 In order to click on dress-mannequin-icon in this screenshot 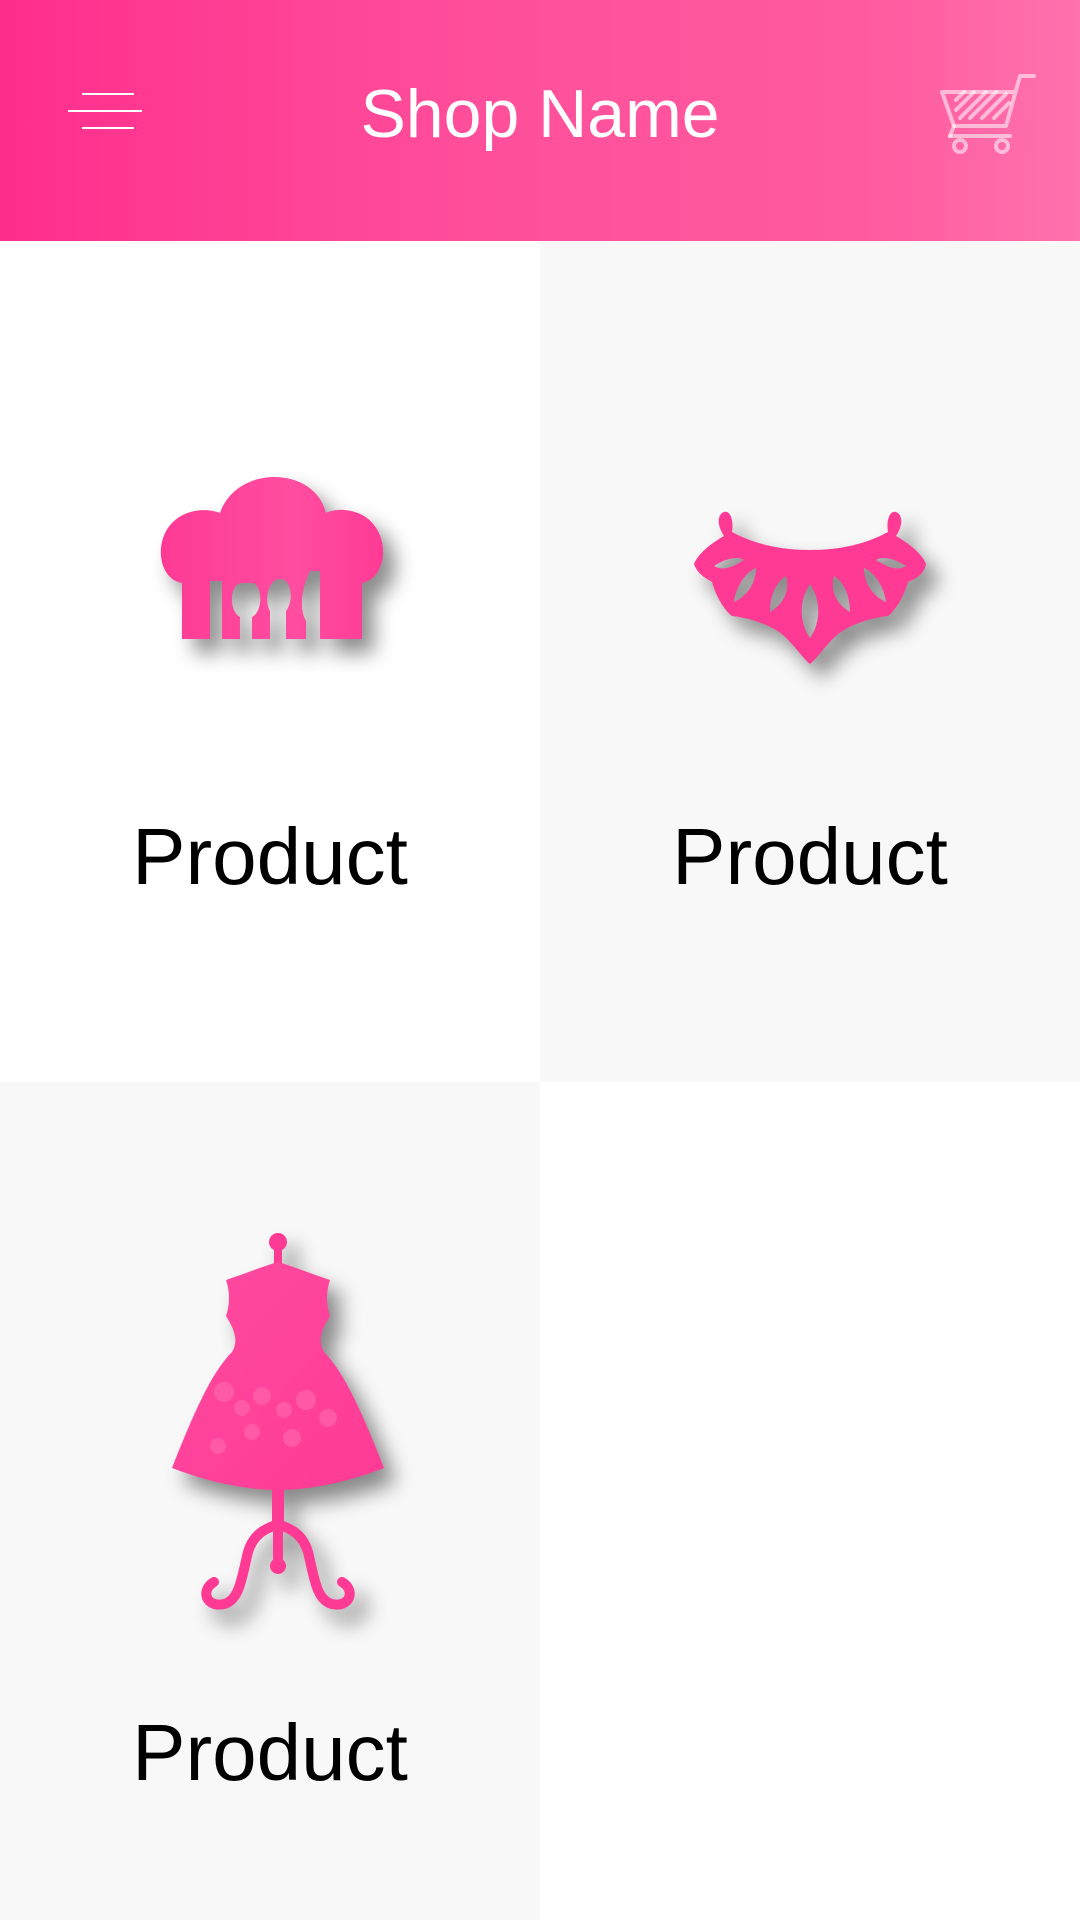, I will do `click(278, 1421)`.